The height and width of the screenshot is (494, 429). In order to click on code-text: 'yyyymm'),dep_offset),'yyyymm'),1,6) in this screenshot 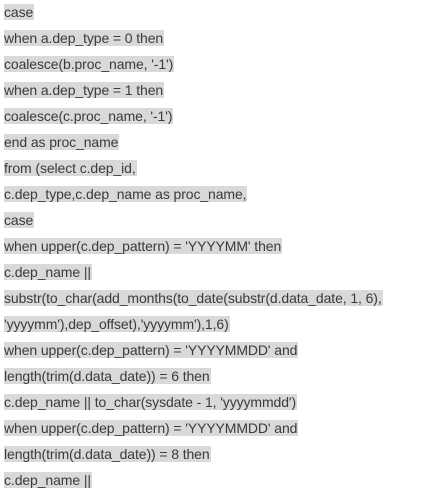, I will do `click(117, 324)`.